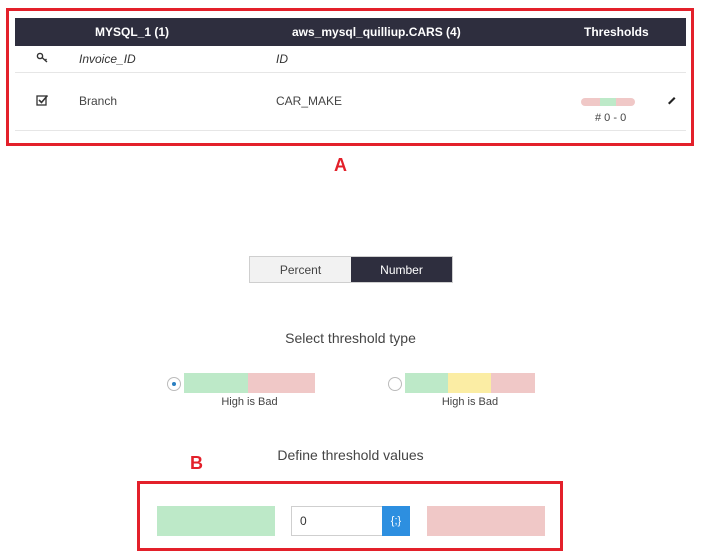 Image resolution: width=701 pixels, height=555 pixels. What do you see at coordinates (401, 269) in the screenshot?
I see `number-option: Number` at bounding box center [401, 269].